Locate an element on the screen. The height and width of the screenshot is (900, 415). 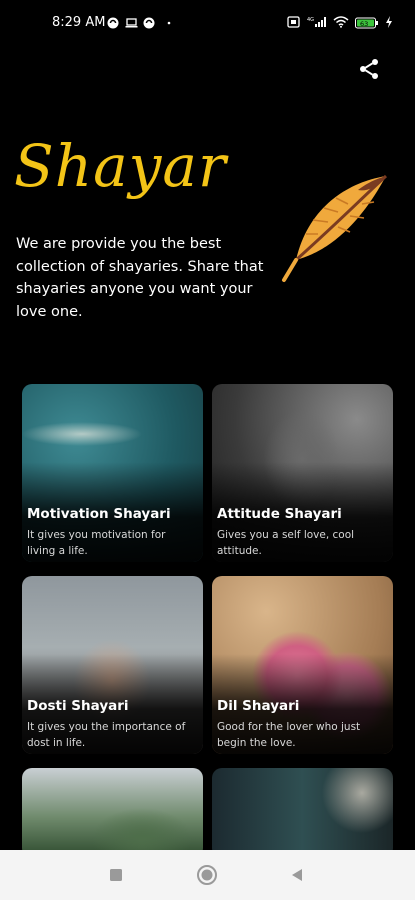
card-title: Dosti Shayari is located at coordinates (78, 706).